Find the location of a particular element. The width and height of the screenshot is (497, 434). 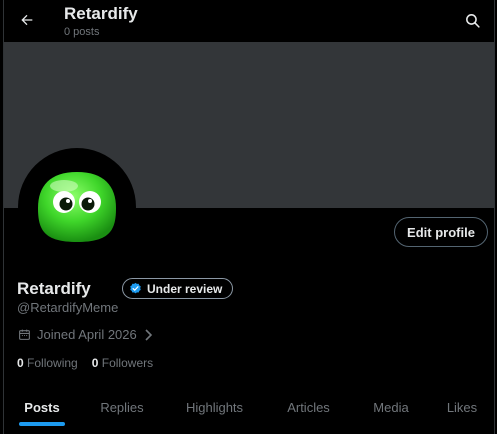

back-button is located at coordinates (27, 20).